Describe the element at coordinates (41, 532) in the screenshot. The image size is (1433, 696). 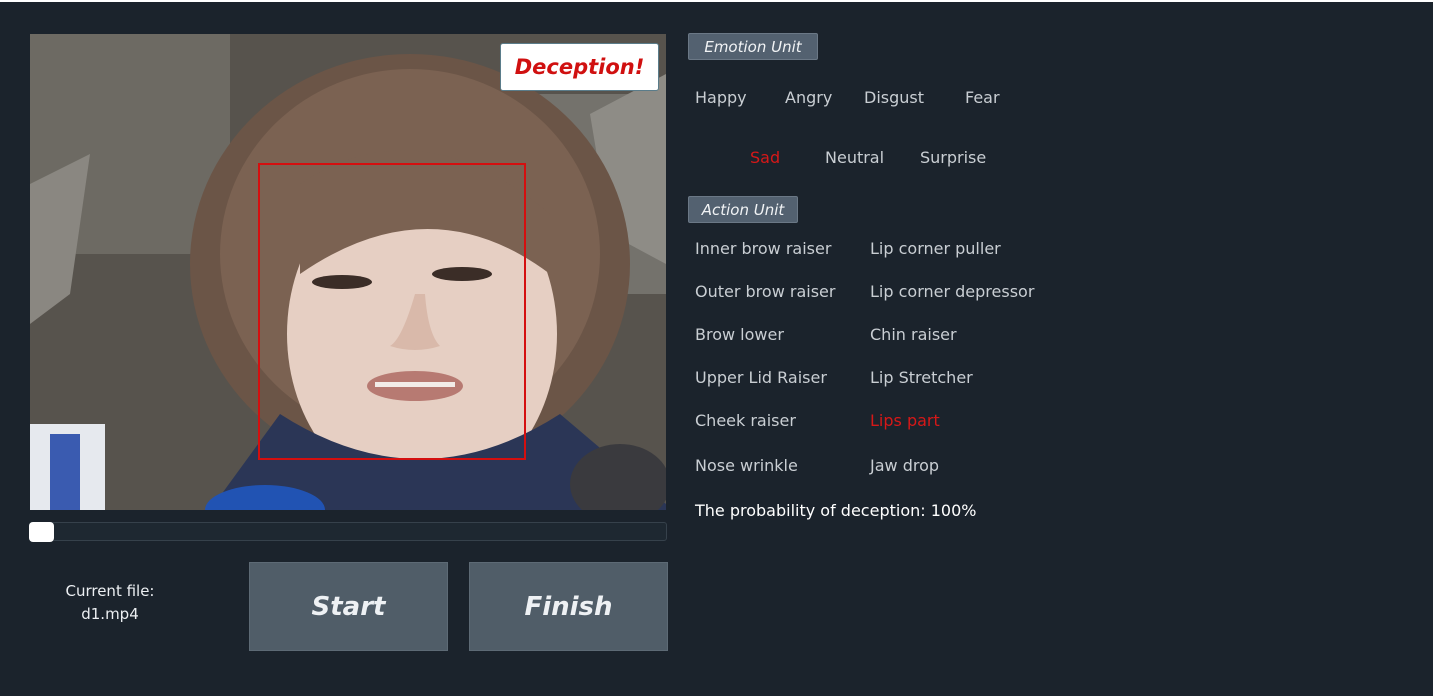
I see `progress-slider-handle` at that location.